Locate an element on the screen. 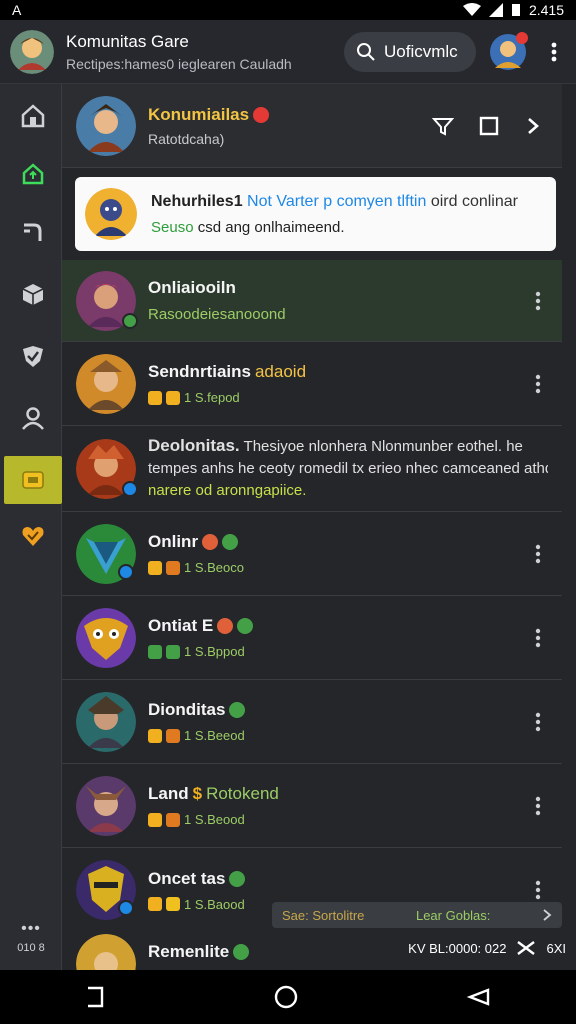  profile-avatar is located at coordinates (509, 50).